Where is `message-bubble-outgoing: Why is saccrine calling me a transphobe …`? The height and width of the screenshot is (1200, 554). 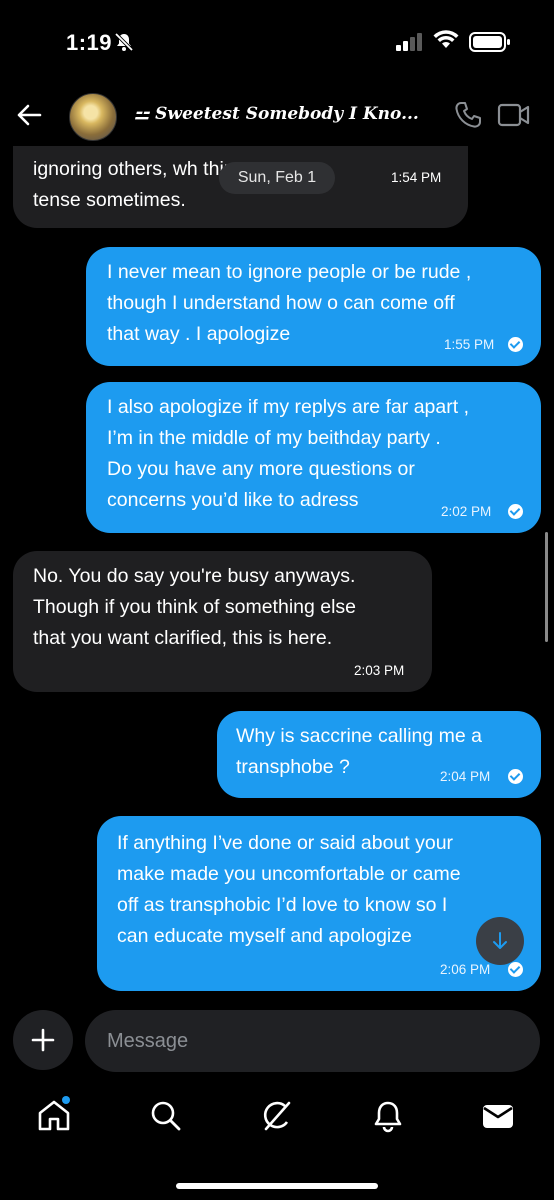
message-bubble-outgoing: Why is saccrine calling me a transphobe … is located at coordinates (379, 754).